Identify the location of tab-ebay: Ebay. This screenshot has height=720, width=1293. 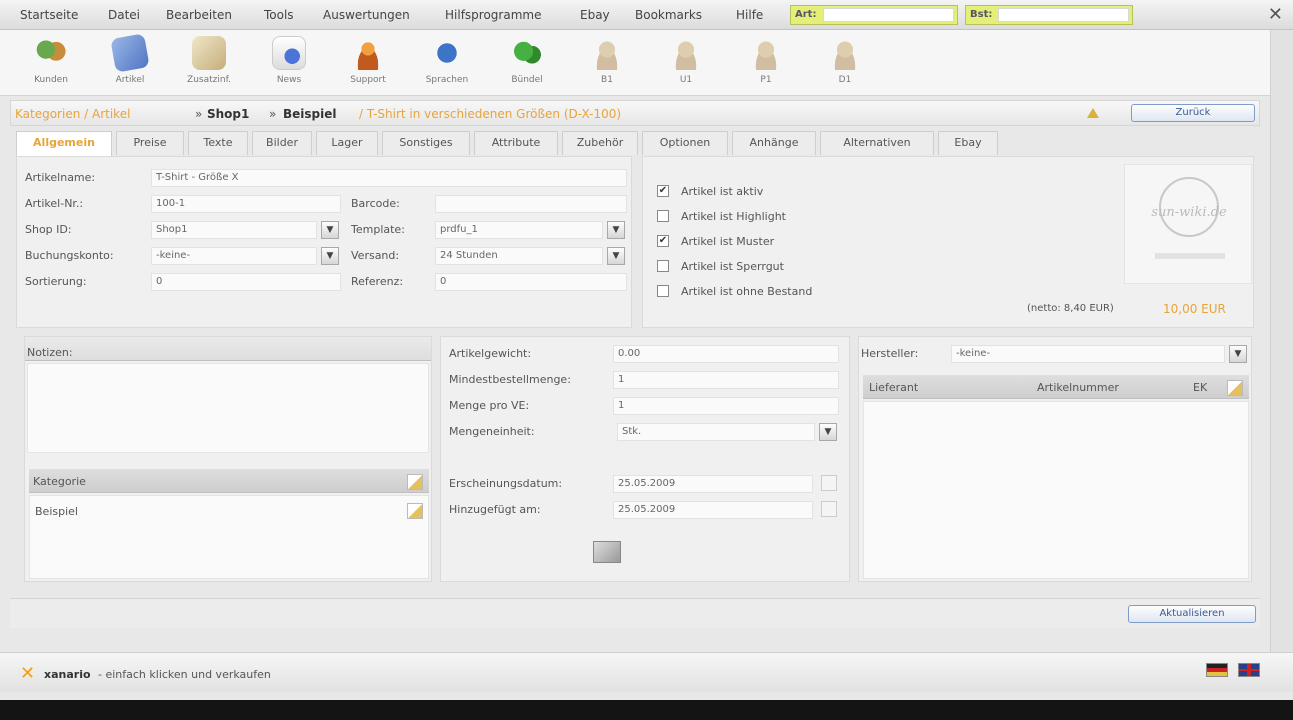
(968, 143).